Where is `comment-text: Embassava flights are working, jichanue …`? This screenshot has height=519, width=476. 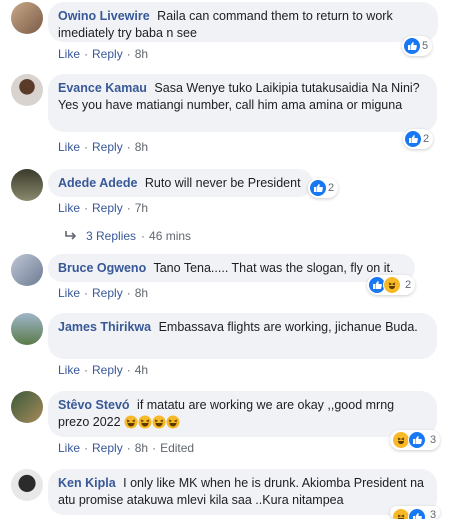
comment-text: Embassava flights are working, jichanue … is located at coordinates (288, 327).